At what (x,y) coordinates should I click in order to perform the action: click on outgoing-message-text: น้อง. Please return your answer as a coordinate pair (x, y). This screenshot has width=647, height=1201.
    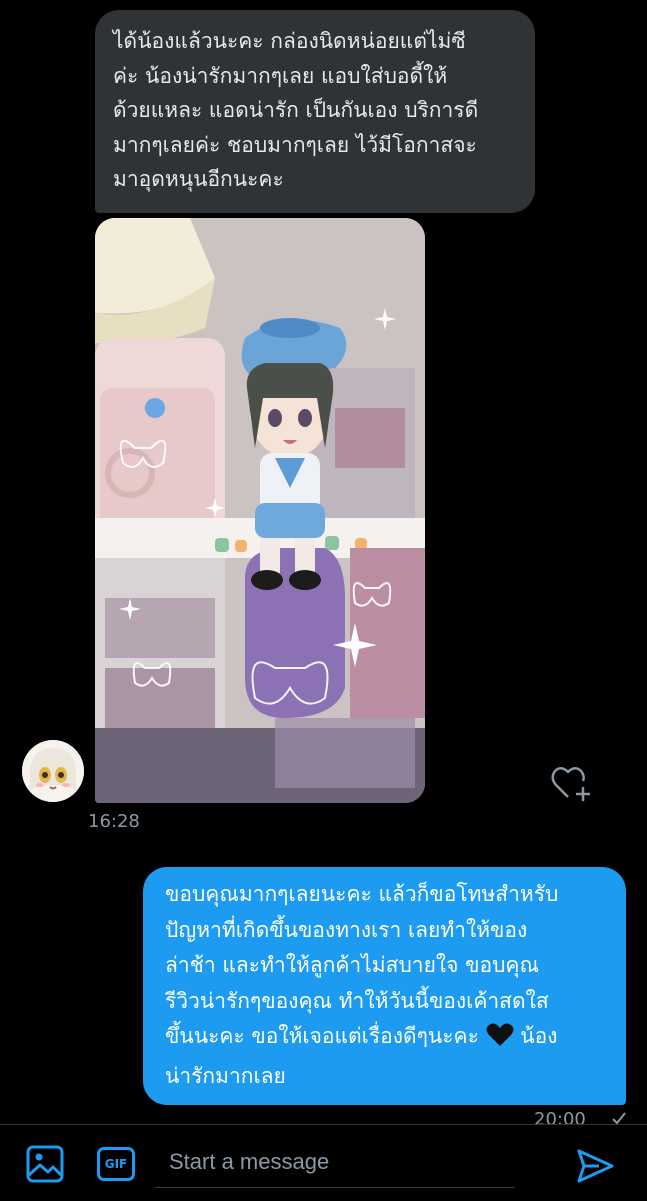
    Looking at the image, I should click on (539, 1036).